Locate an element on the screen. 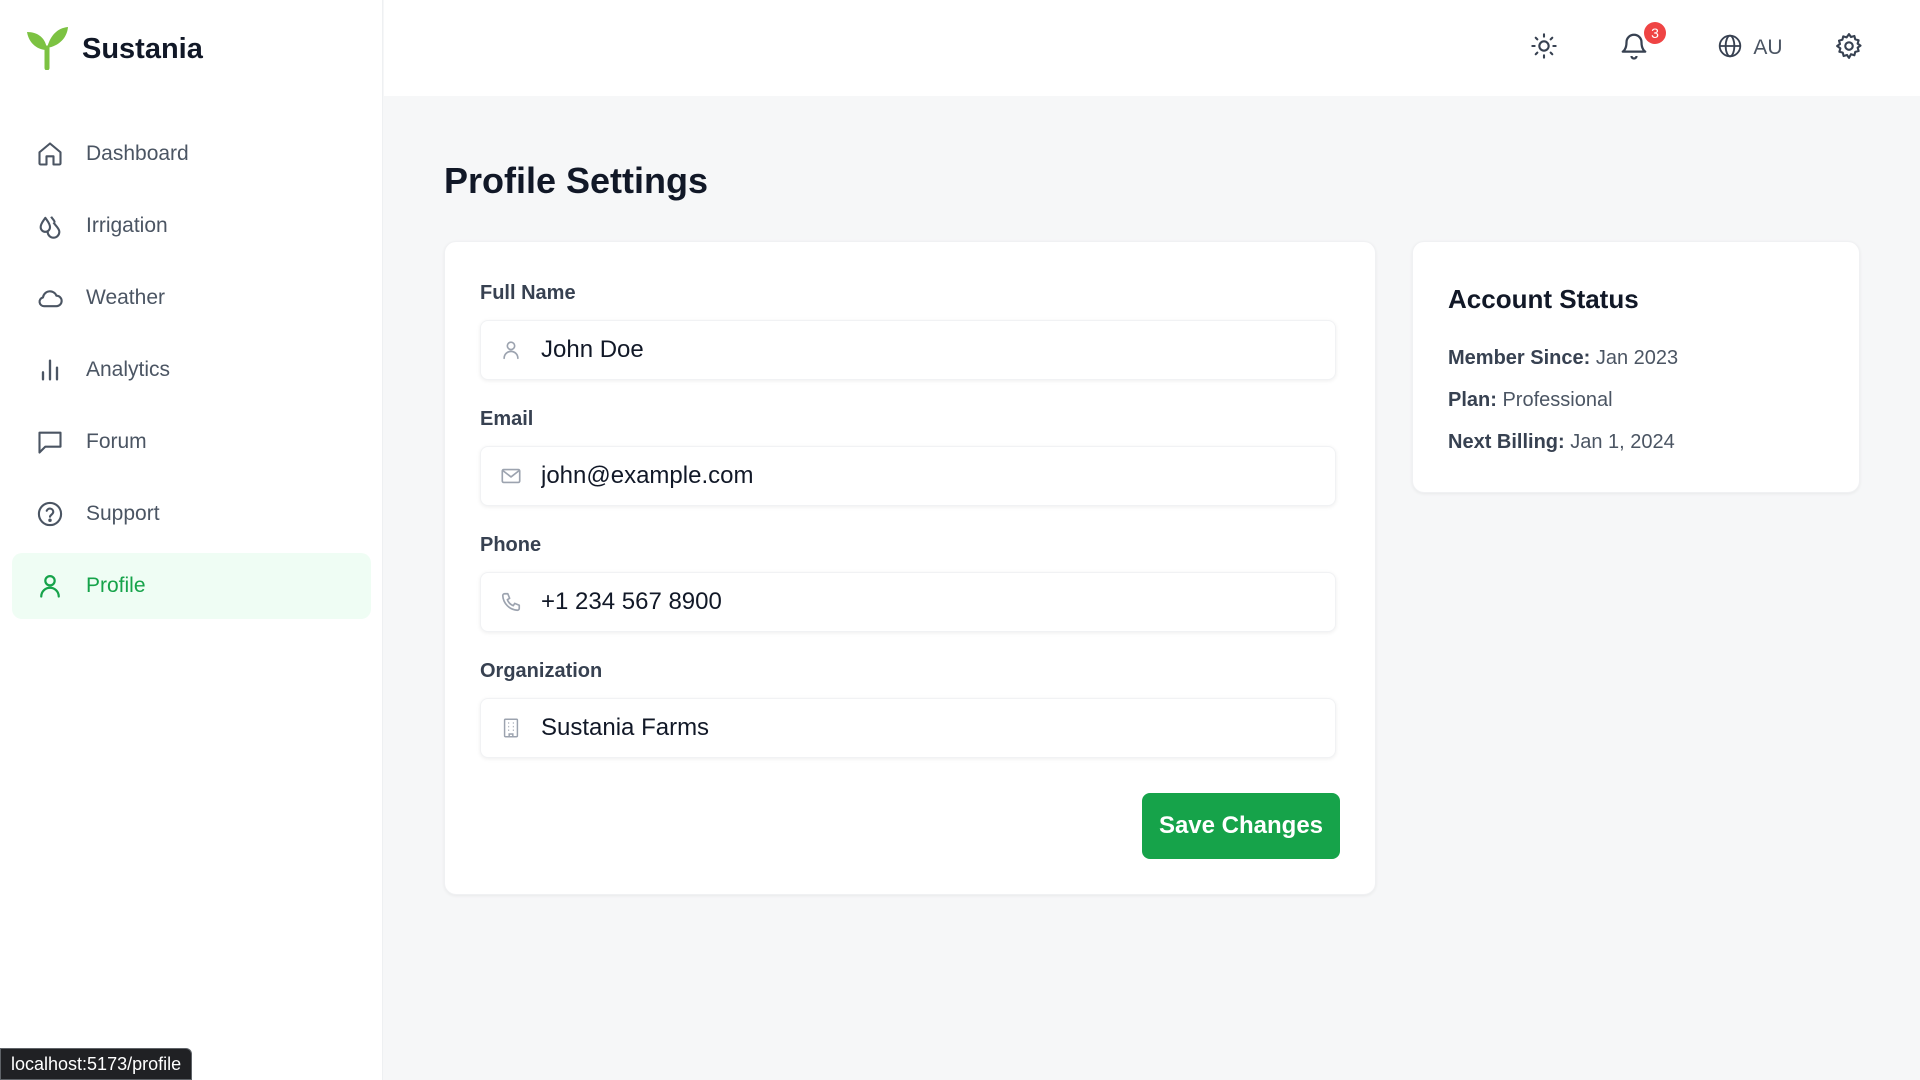  plan-label: Plan: is located at coordinates (1472, 400).